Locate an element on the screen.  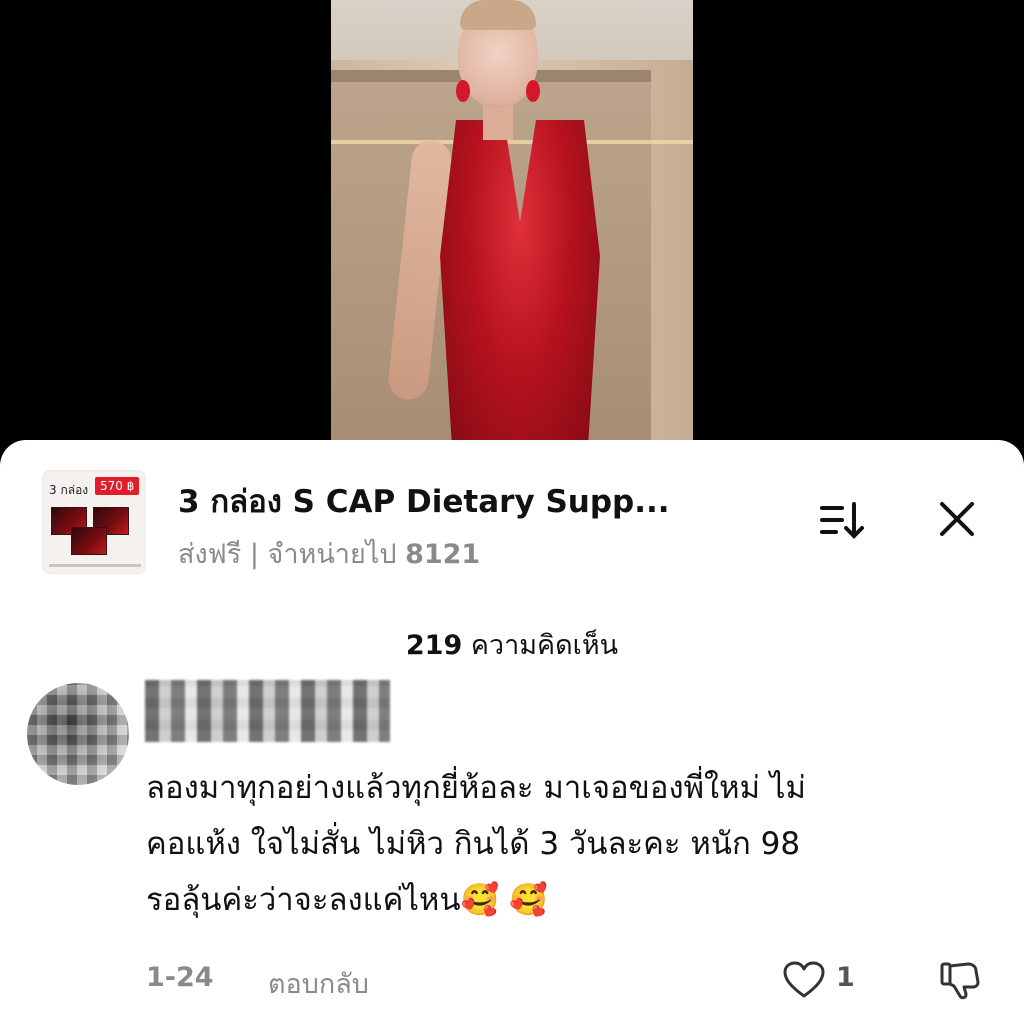
product-pack-image is located at coordinates (89, 541).